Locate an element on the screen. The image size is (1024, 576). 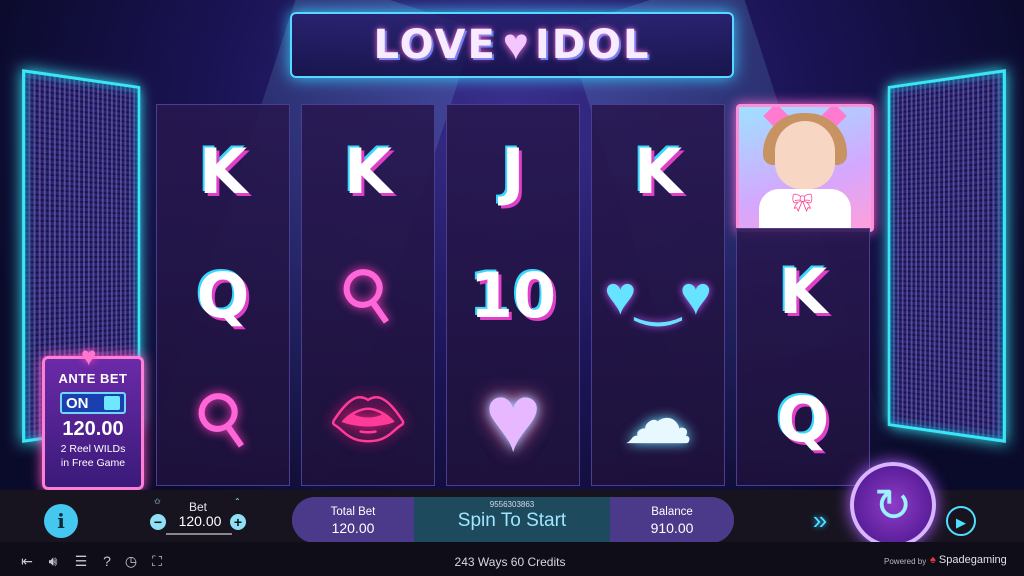
reel-5: K Q is located at coordinates (803, 357).